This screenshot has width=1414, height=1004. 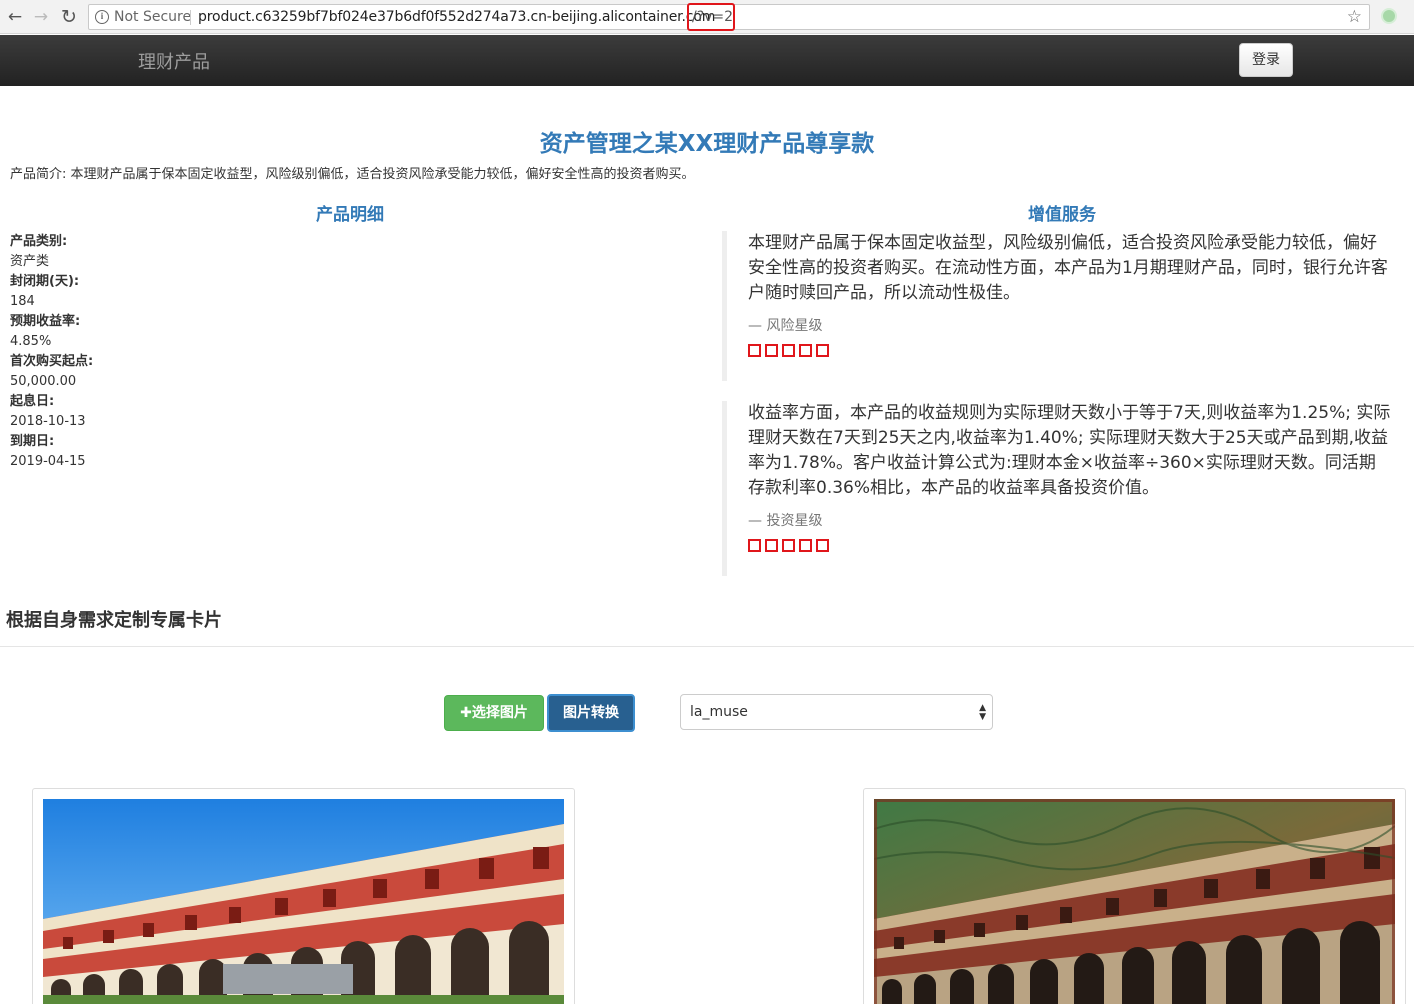 What do you see at coordinates (45, 321) in the screenshot?
I see `detail-label: 预期收益率:` at bounding box center [45, 321].